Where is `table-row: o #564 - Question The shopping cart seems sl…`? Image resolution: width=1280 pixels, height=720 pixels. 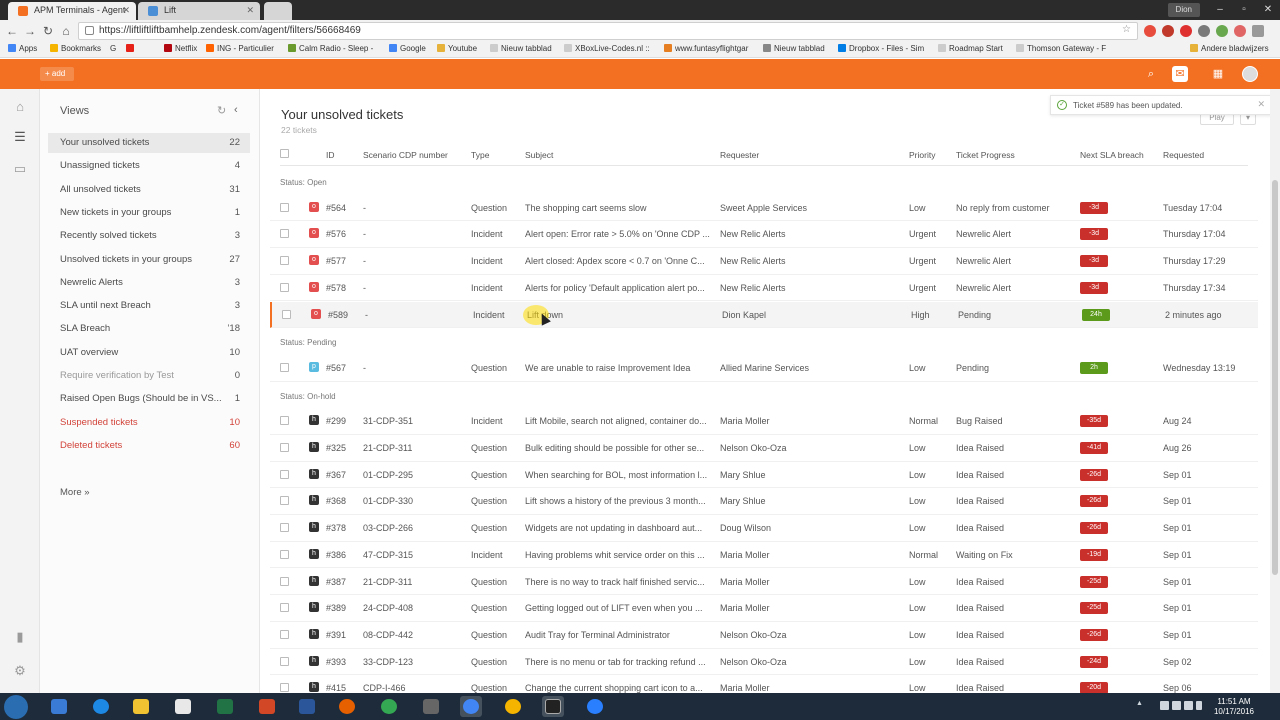 table-row: o #564 - Question The shopping cart seems sl… is located at coordinates (764, 208).